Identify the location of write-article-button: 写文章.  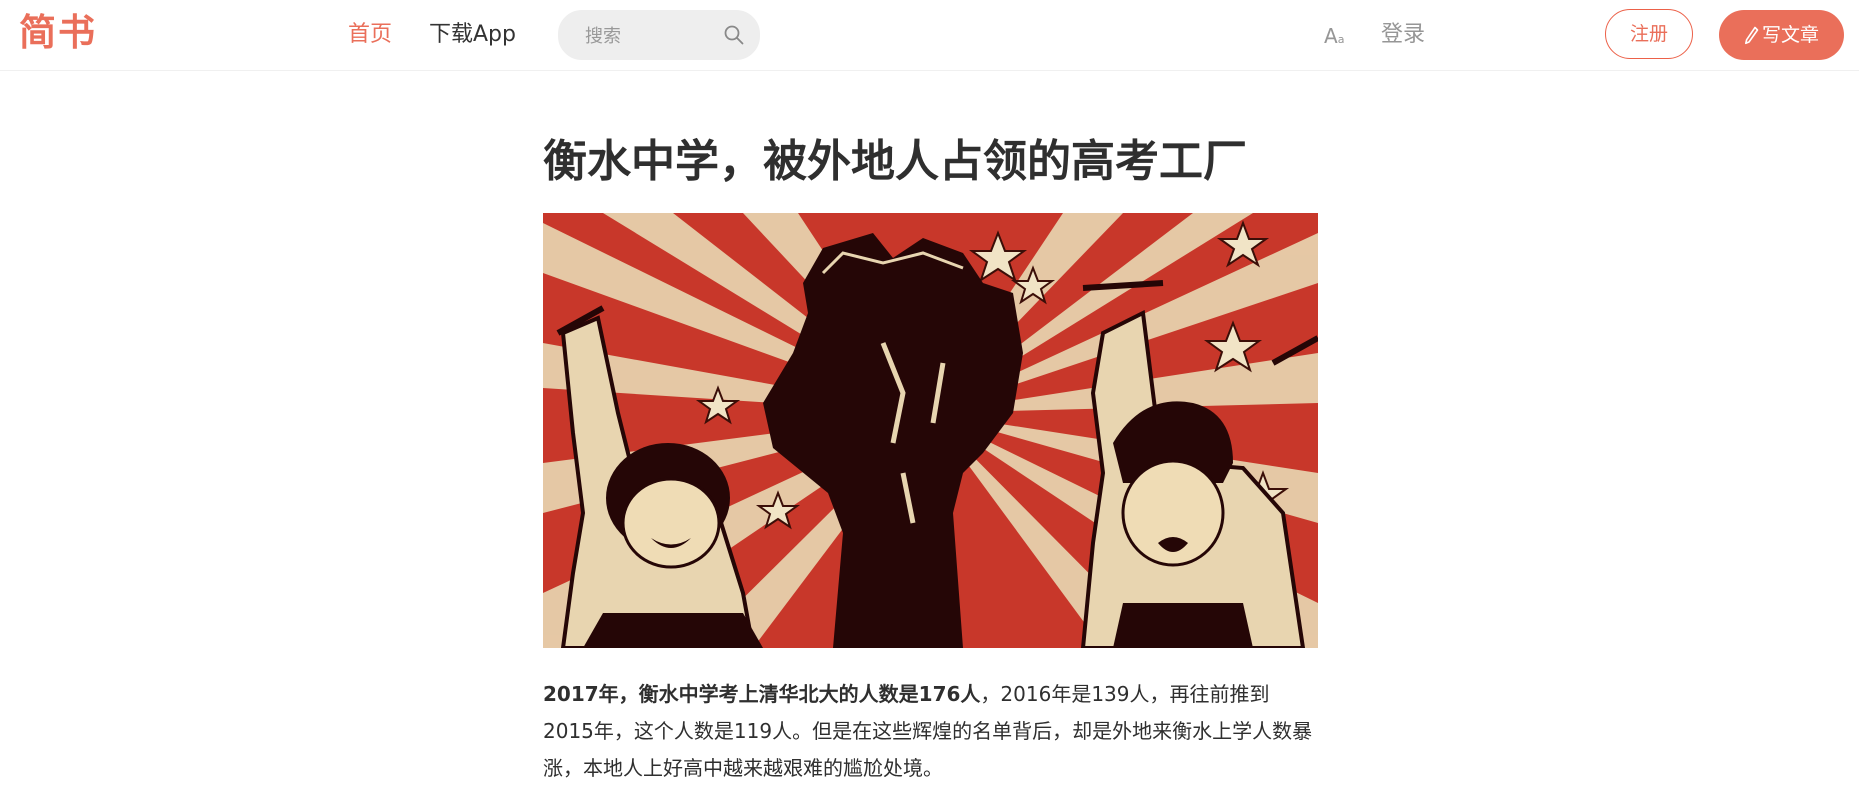
(1781, 35).